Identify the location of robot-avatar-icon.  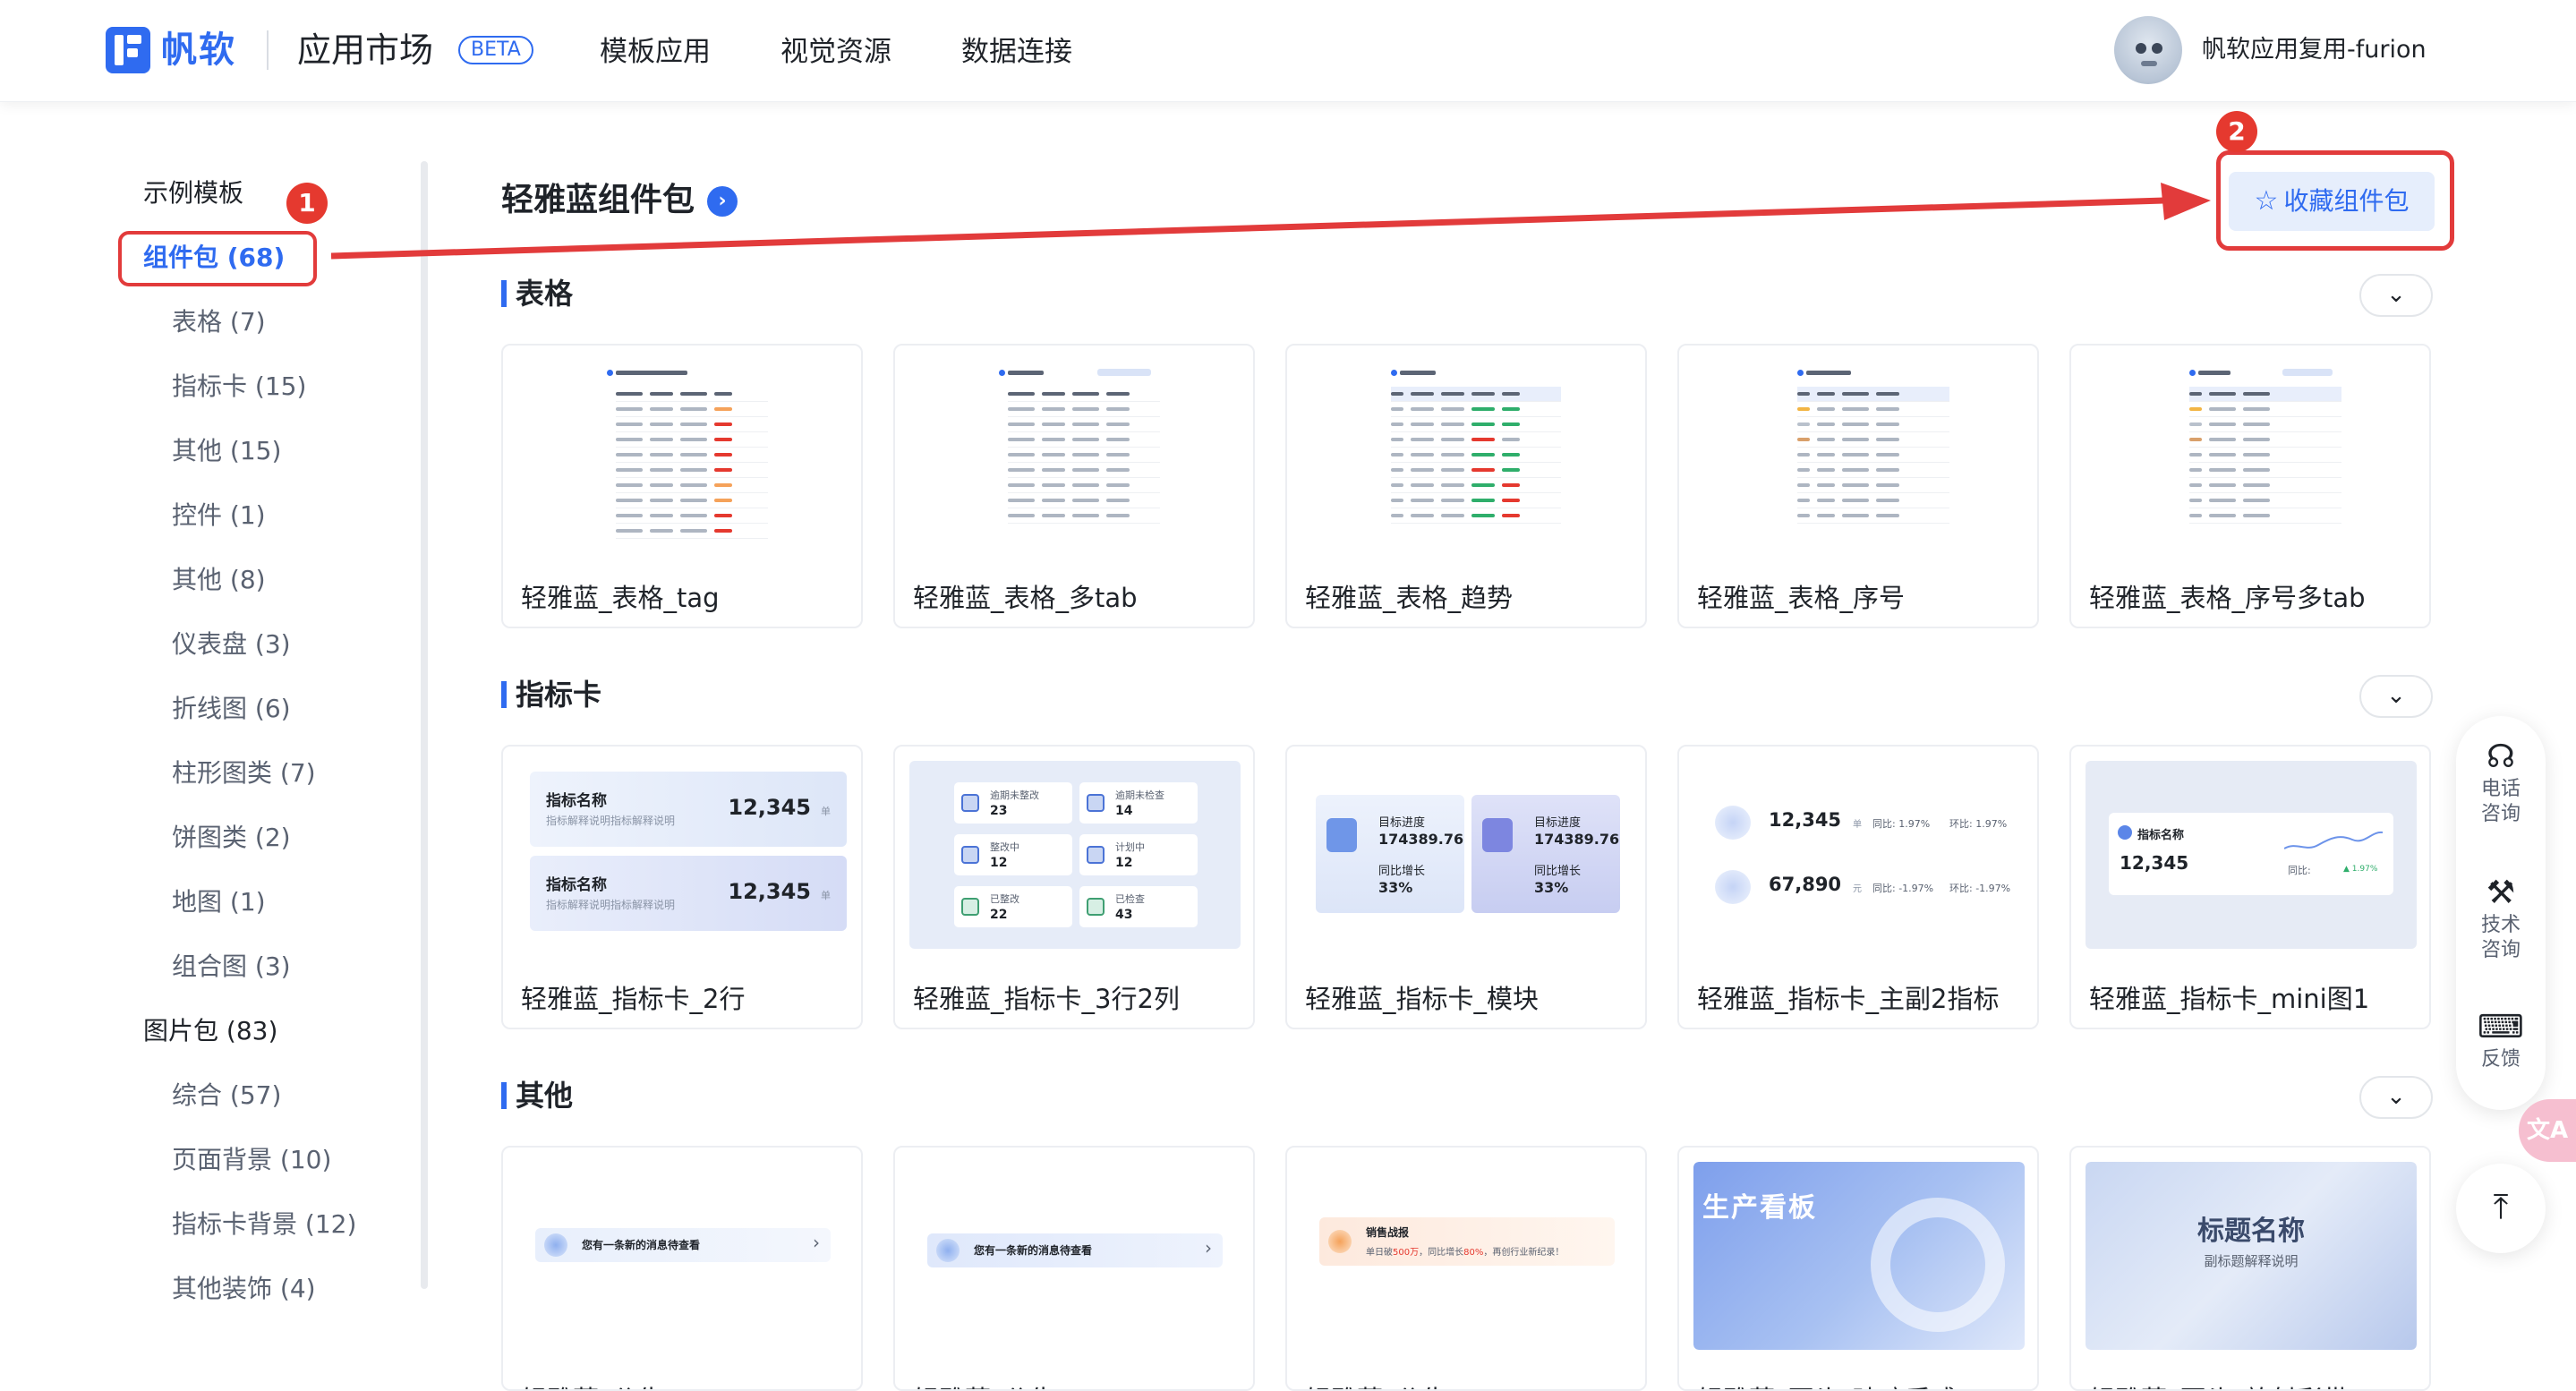
(2148, 50).